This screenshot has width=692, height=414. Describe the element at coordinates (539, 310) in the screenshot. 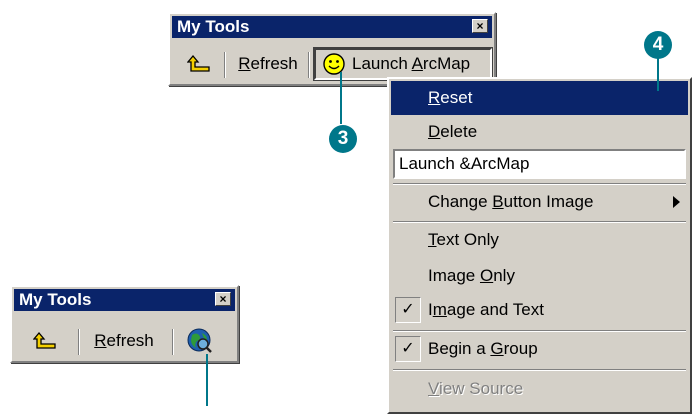

I see `menu-item-image-and-text: ✓ Image and Text` at that location.